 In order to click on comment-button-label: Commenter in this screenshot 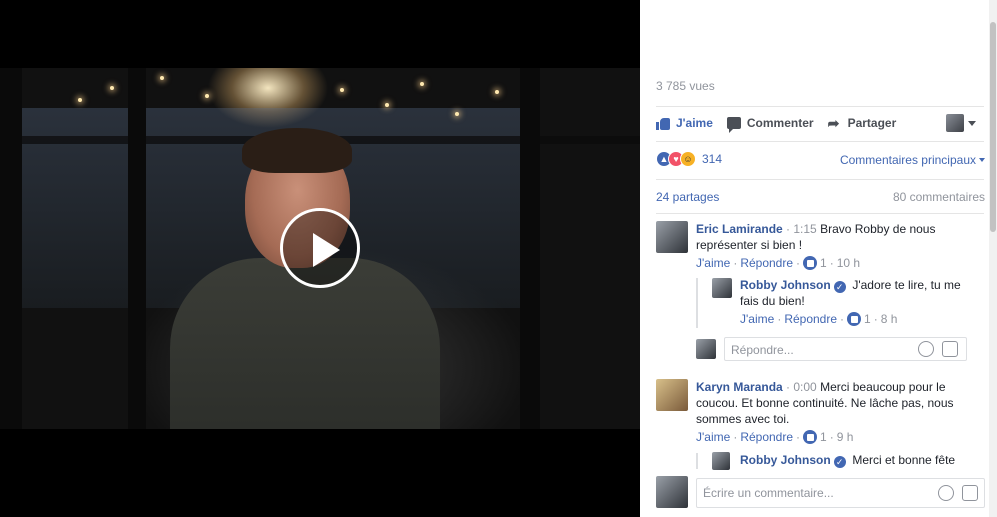, I will do `click(780, 123)`.